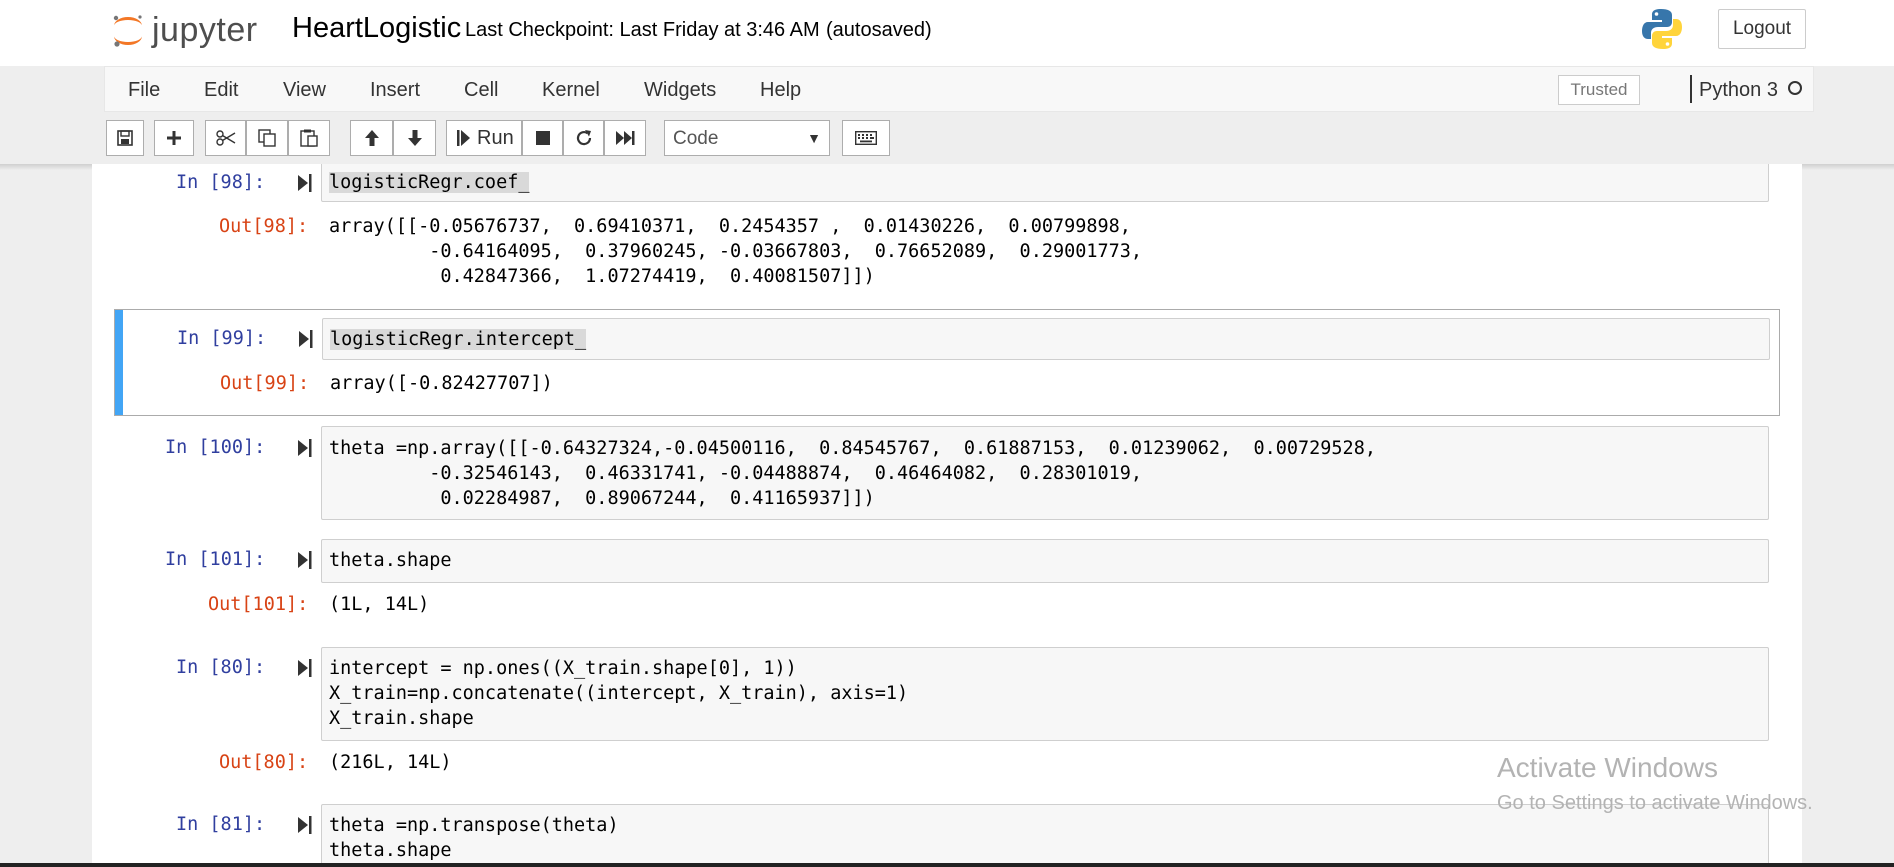 This screenshot has height=867, width=1894. I want to click on output-prompt: Out[101]:, so click(258, 604).